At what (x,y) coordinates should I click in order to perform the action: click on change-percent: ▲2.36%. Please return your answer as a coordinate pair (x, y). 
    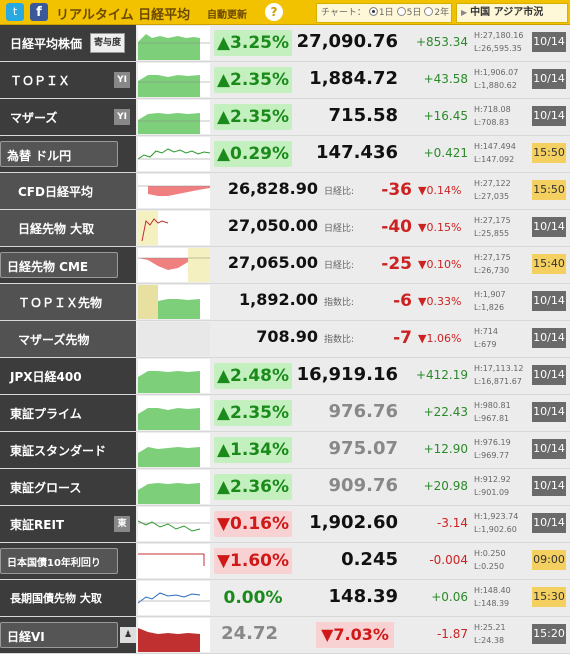
    Looking at the image, I should click on (253, 487).